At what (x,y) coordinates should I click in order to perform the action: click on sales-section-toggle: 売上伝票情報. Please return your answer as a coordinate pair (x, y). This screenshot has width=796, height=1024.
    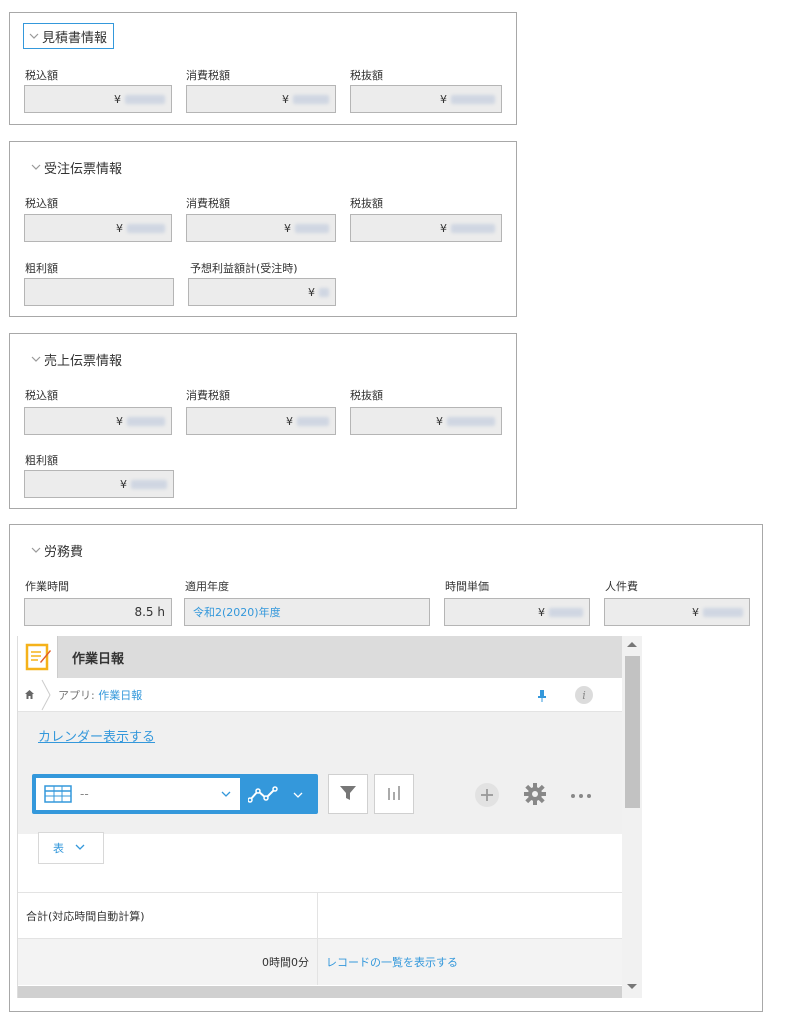
    Looking at the image, I should click on (76, 359).